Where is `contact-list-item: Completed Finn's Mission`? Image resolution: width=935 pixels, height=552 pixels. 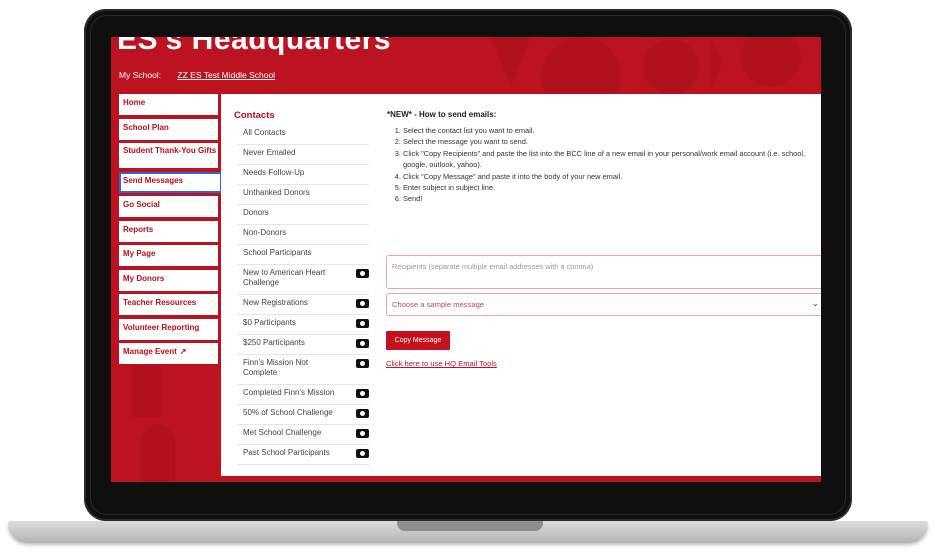 contact-list-item: Completed Finn's Mission is located at coordinates (303, 395).